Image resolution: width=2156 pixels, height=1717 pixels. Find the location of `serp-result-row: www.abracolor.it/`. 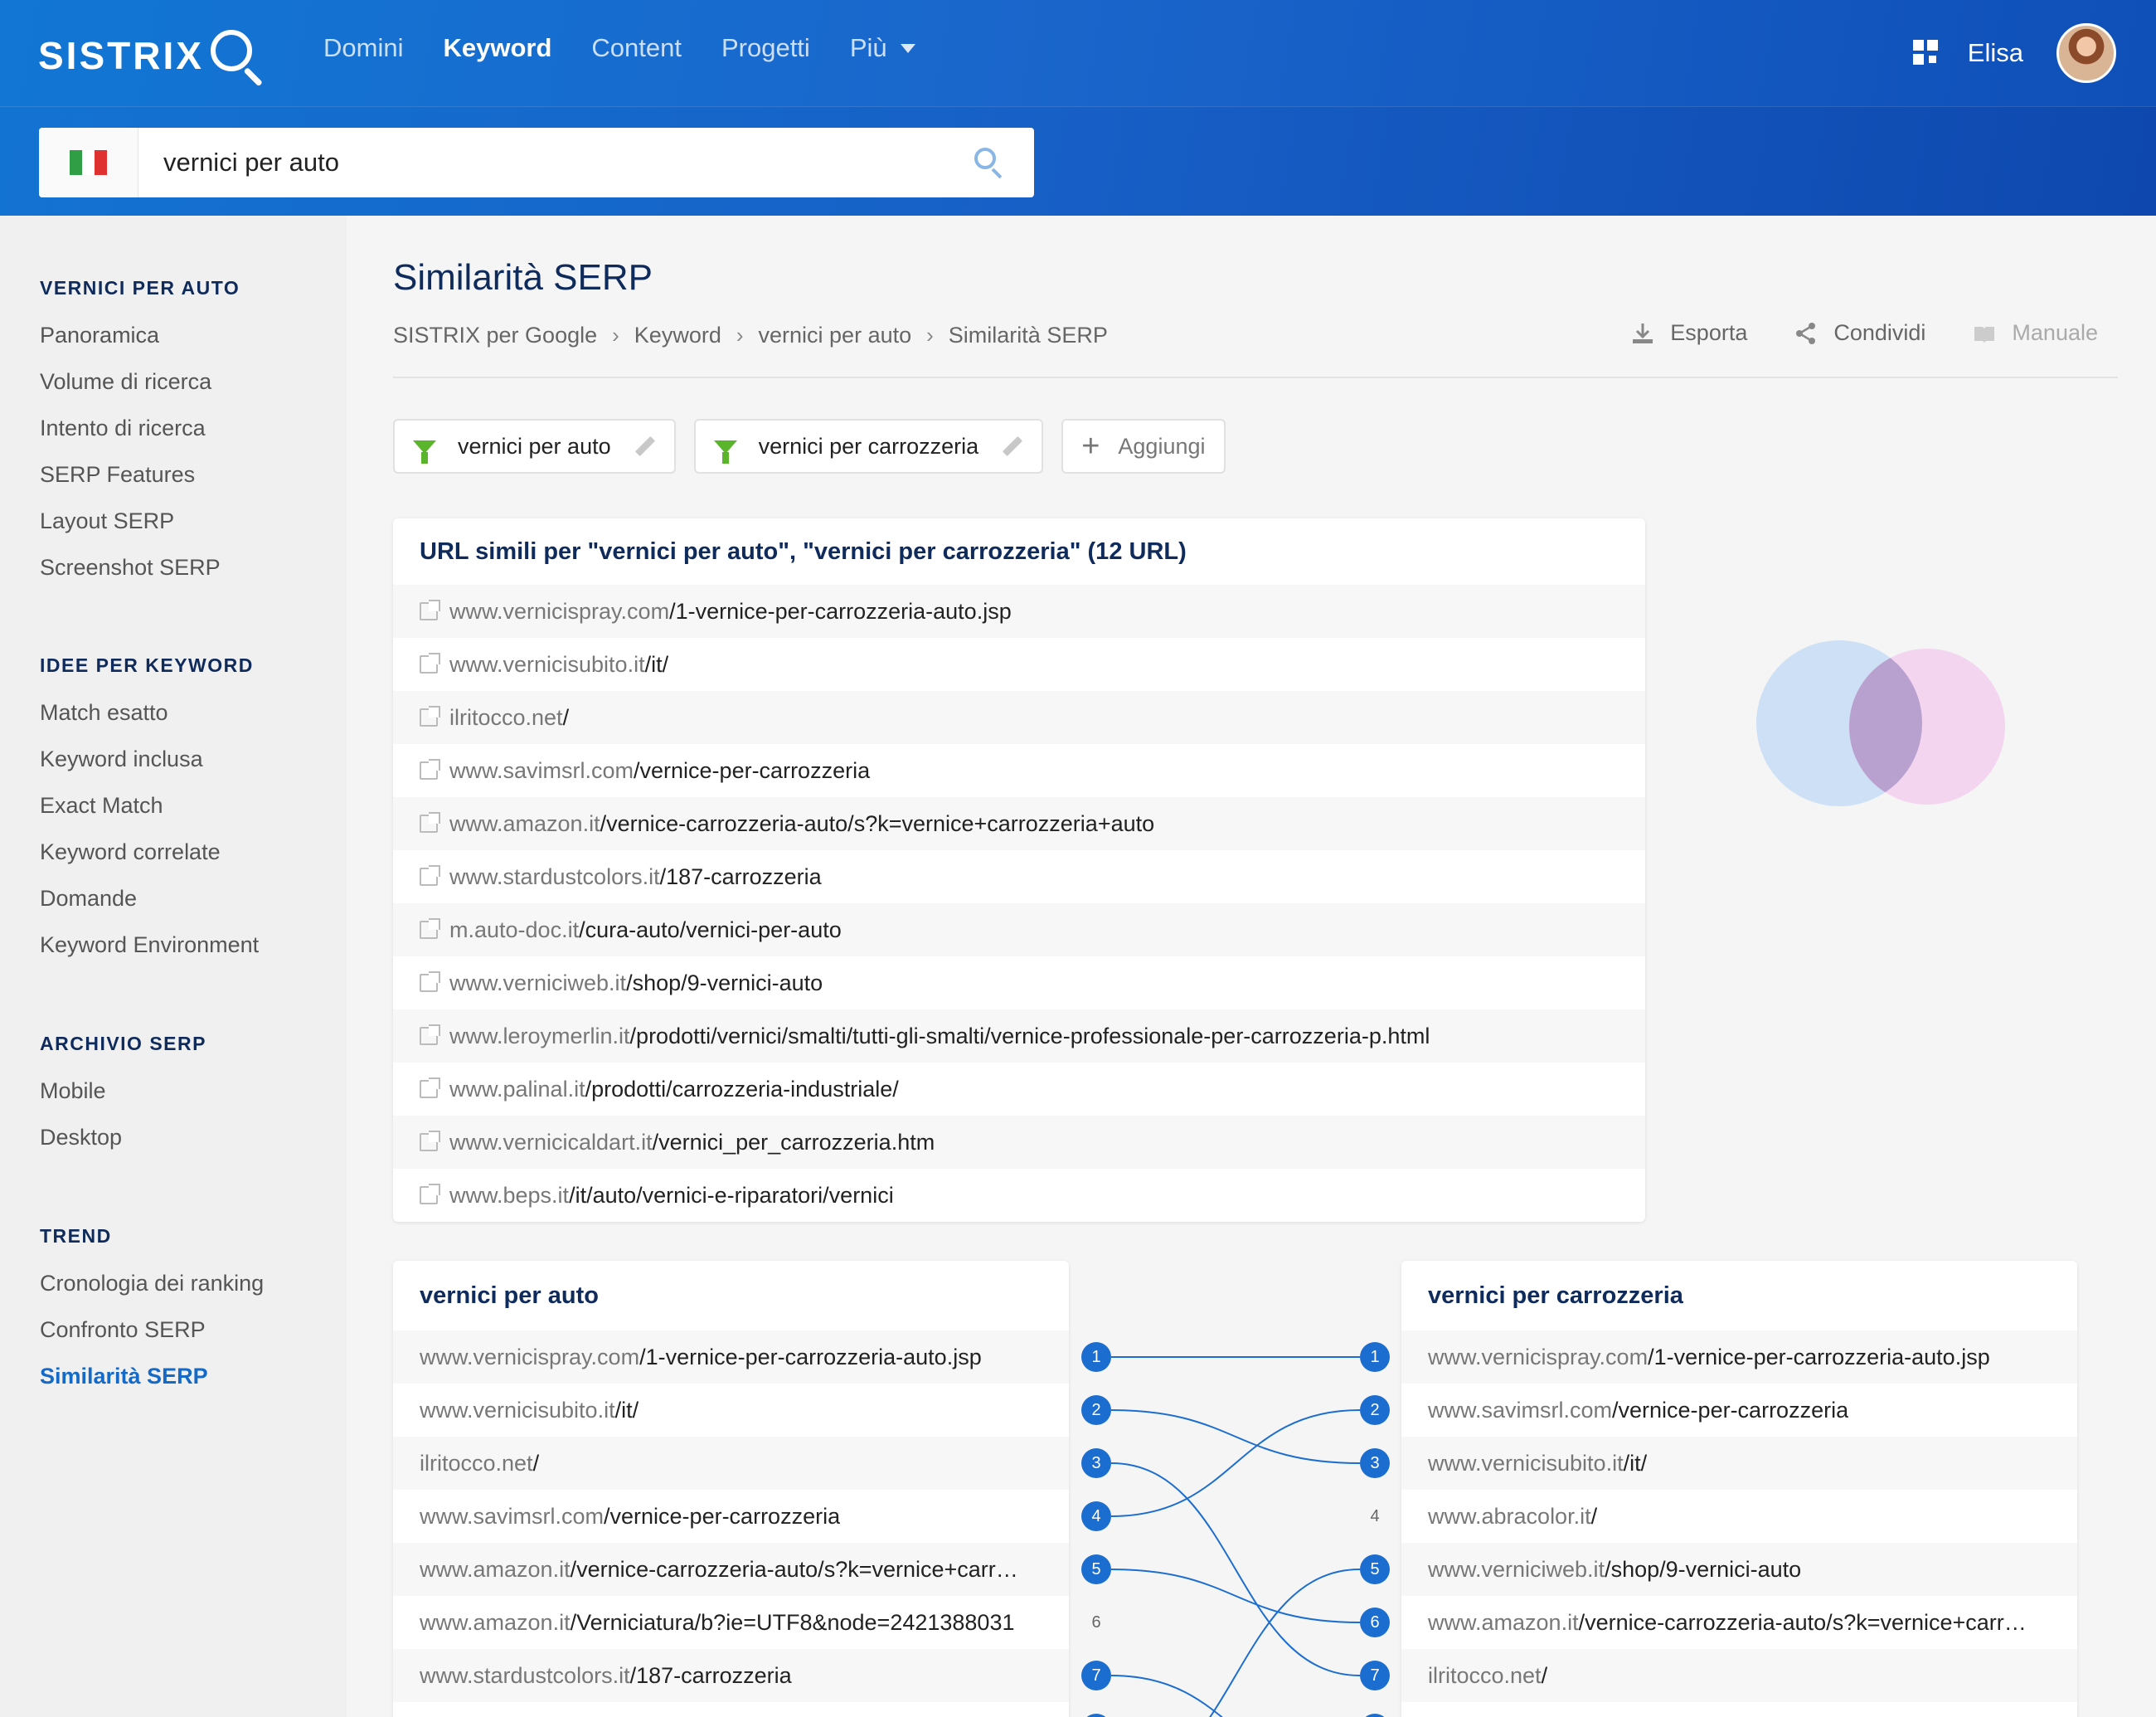

serp-result-row: www.abracolor.it/ is located at coordinates (1739, 1516).